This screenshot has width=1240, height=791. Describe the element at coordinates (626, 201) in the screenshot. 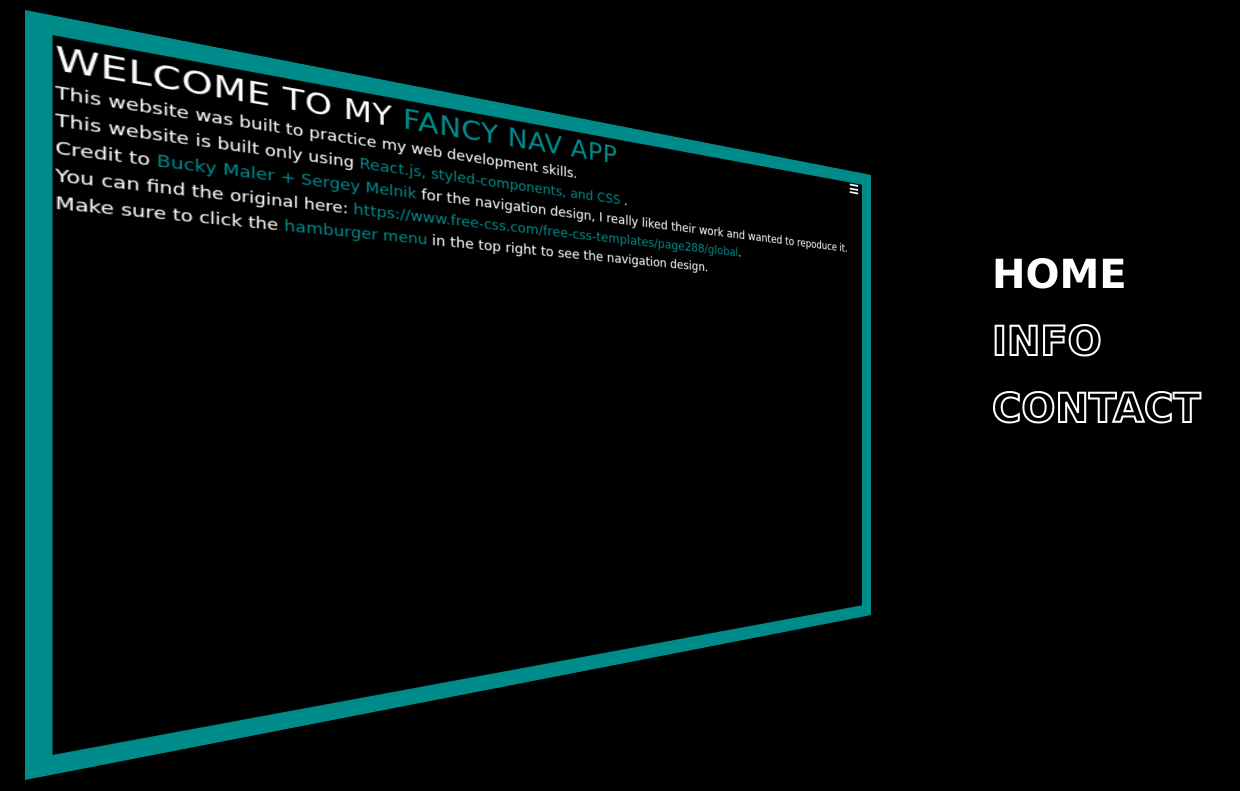

I see `tech-suffix: .` at that location.